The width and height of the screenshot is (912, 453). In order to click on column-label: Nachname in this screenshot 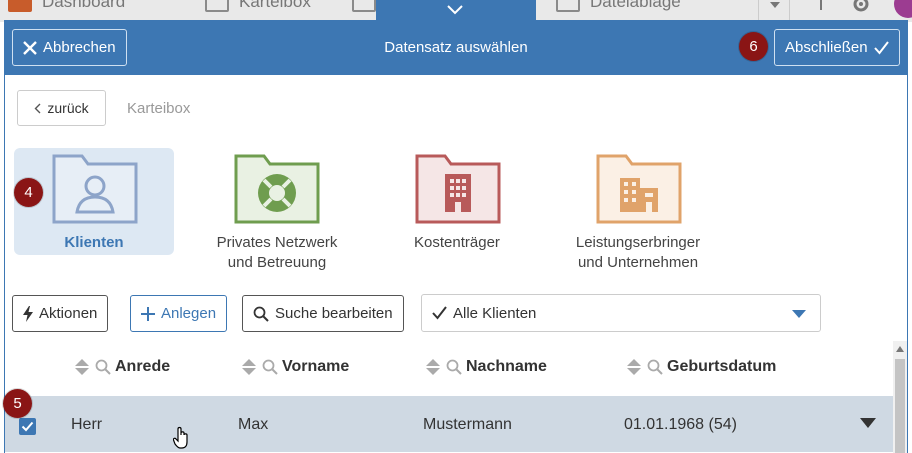, I will do `click(506, 366)`.